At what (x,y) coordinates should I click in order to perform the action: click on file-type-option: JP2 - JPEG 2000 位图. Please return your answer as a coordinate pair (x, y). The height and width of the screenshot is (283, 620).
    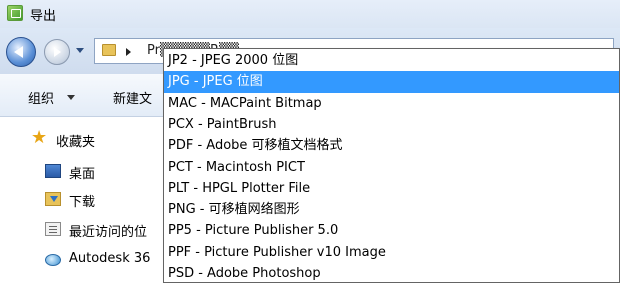
    Looking at the image, I should click on (391, 60).